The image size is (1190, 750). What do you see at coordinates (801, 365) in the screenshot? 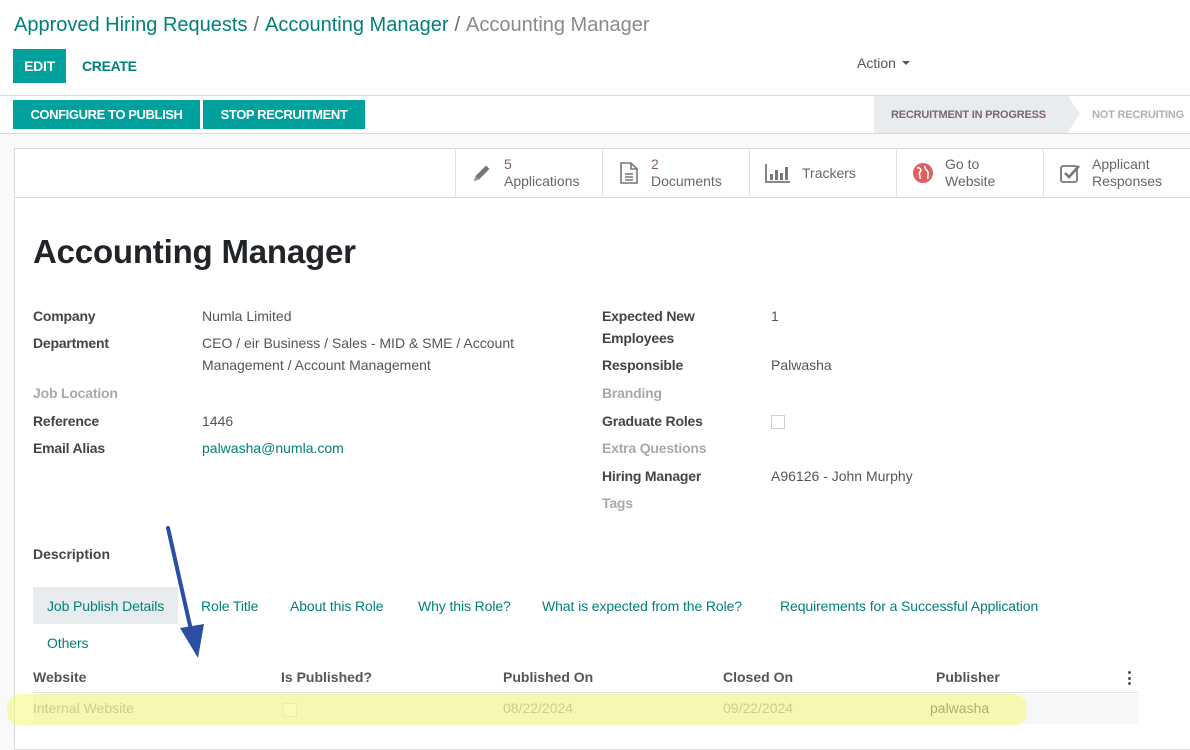
I see `responsible-value: Palwasha` at bounding box center [801, 365].